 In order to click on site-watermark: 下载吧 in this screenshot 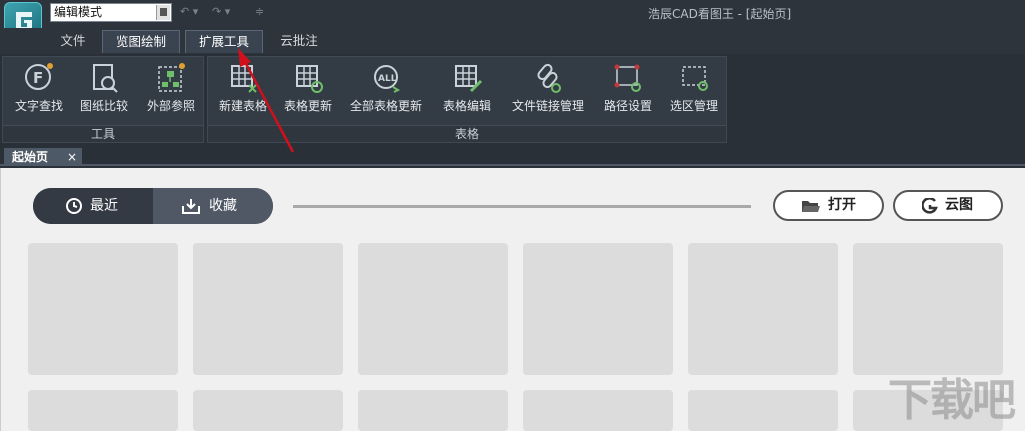, I will do `click(952, 400)`.